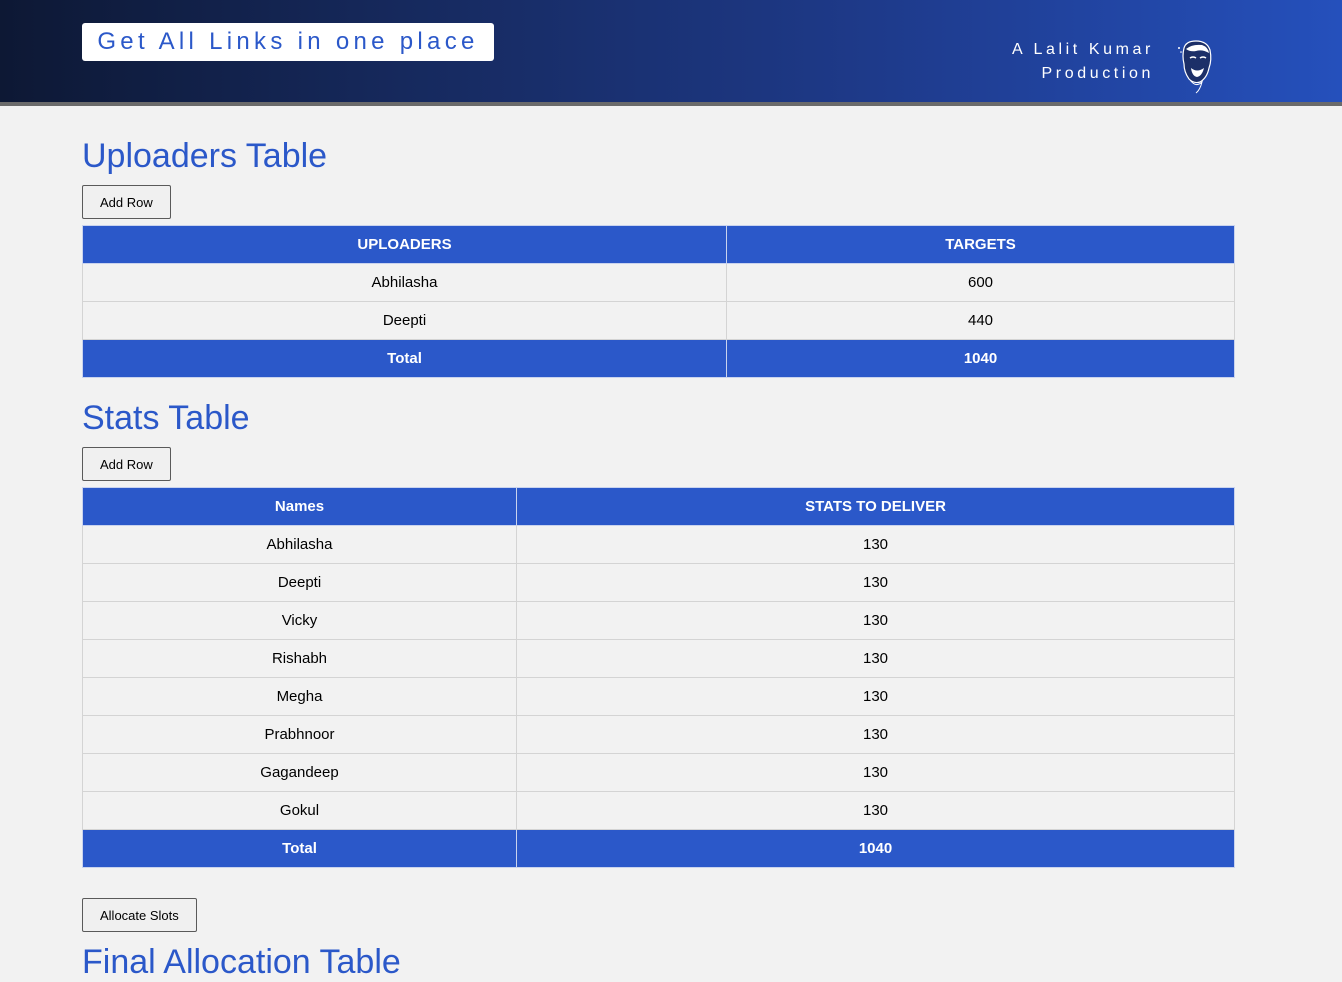 This screenshot has height=982, width=1342. Describe the element at coordinates (299, 506) in the screenshot. I see `column-header-names: Names` at that location.